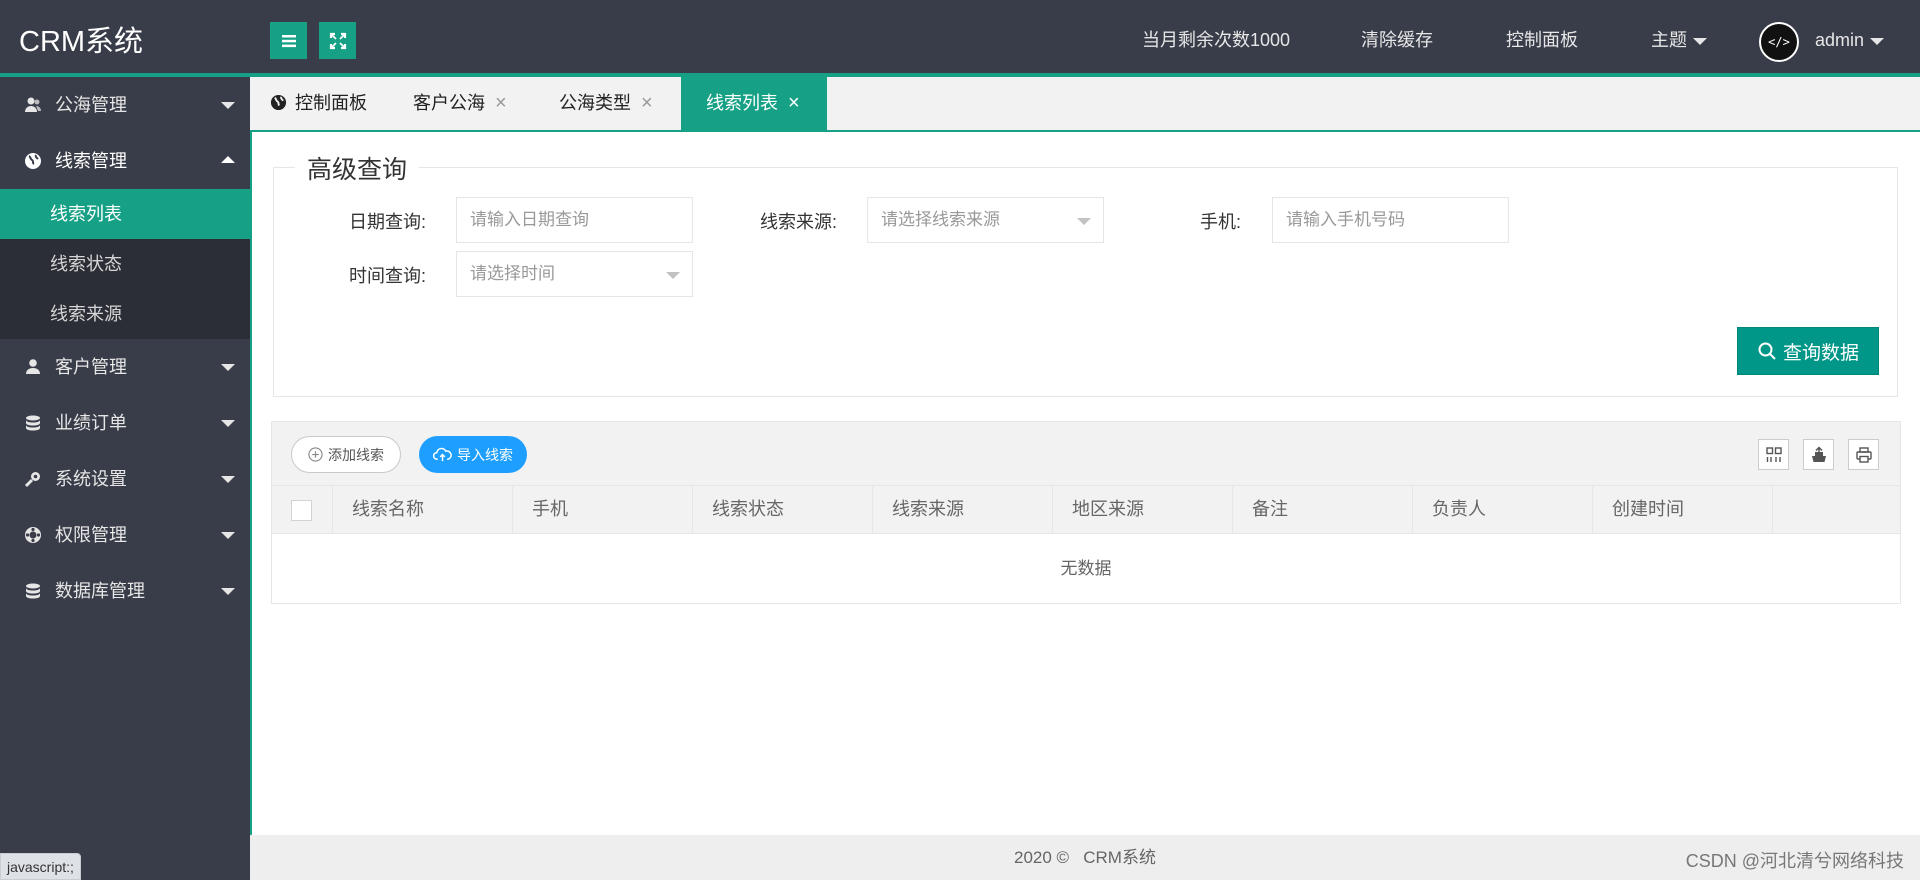 This screenshot has width=1920, height=880. What do you see at coordinates (33, 104) in the screenshot?
I see `users-icon` at bounding box center [33, 104].